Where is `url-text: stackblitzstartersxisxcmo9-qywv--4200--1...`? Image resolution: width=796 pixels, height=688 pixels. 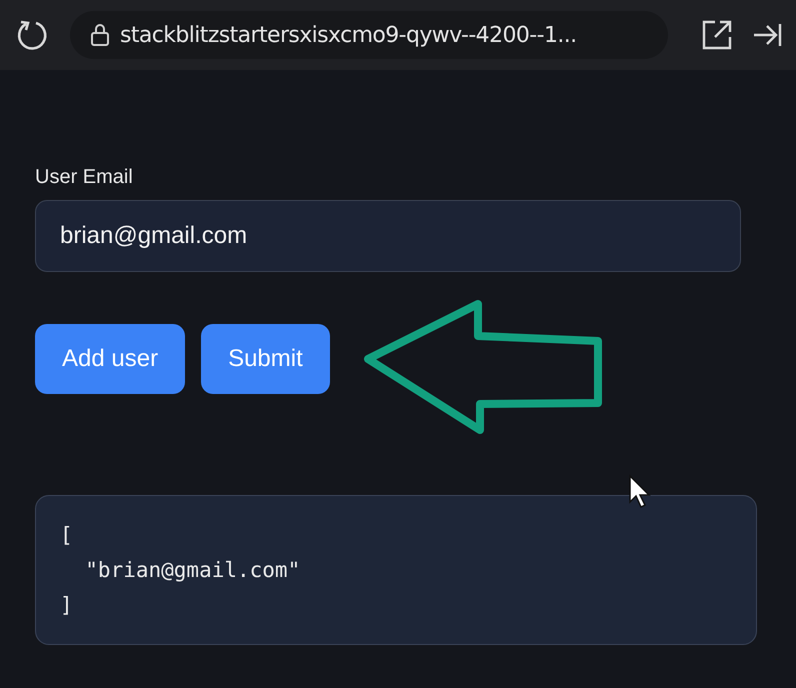 url-text: stackblitzstartersxisxcmo9-qywv--4200--1... is located at coordinates (348, 35).